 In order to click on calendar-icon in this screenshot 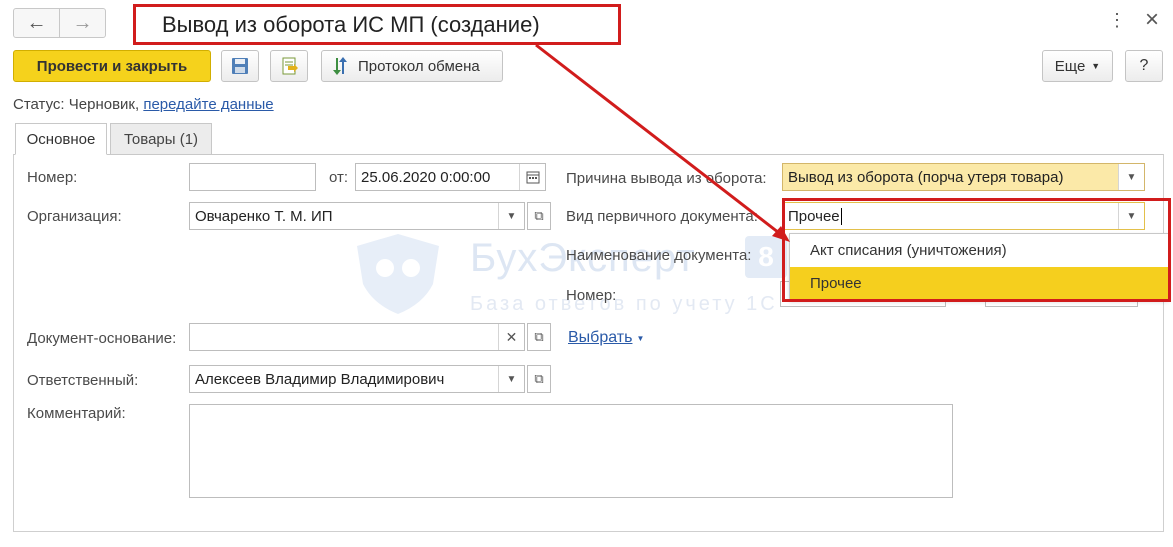, I will do `click(532, 177)`.